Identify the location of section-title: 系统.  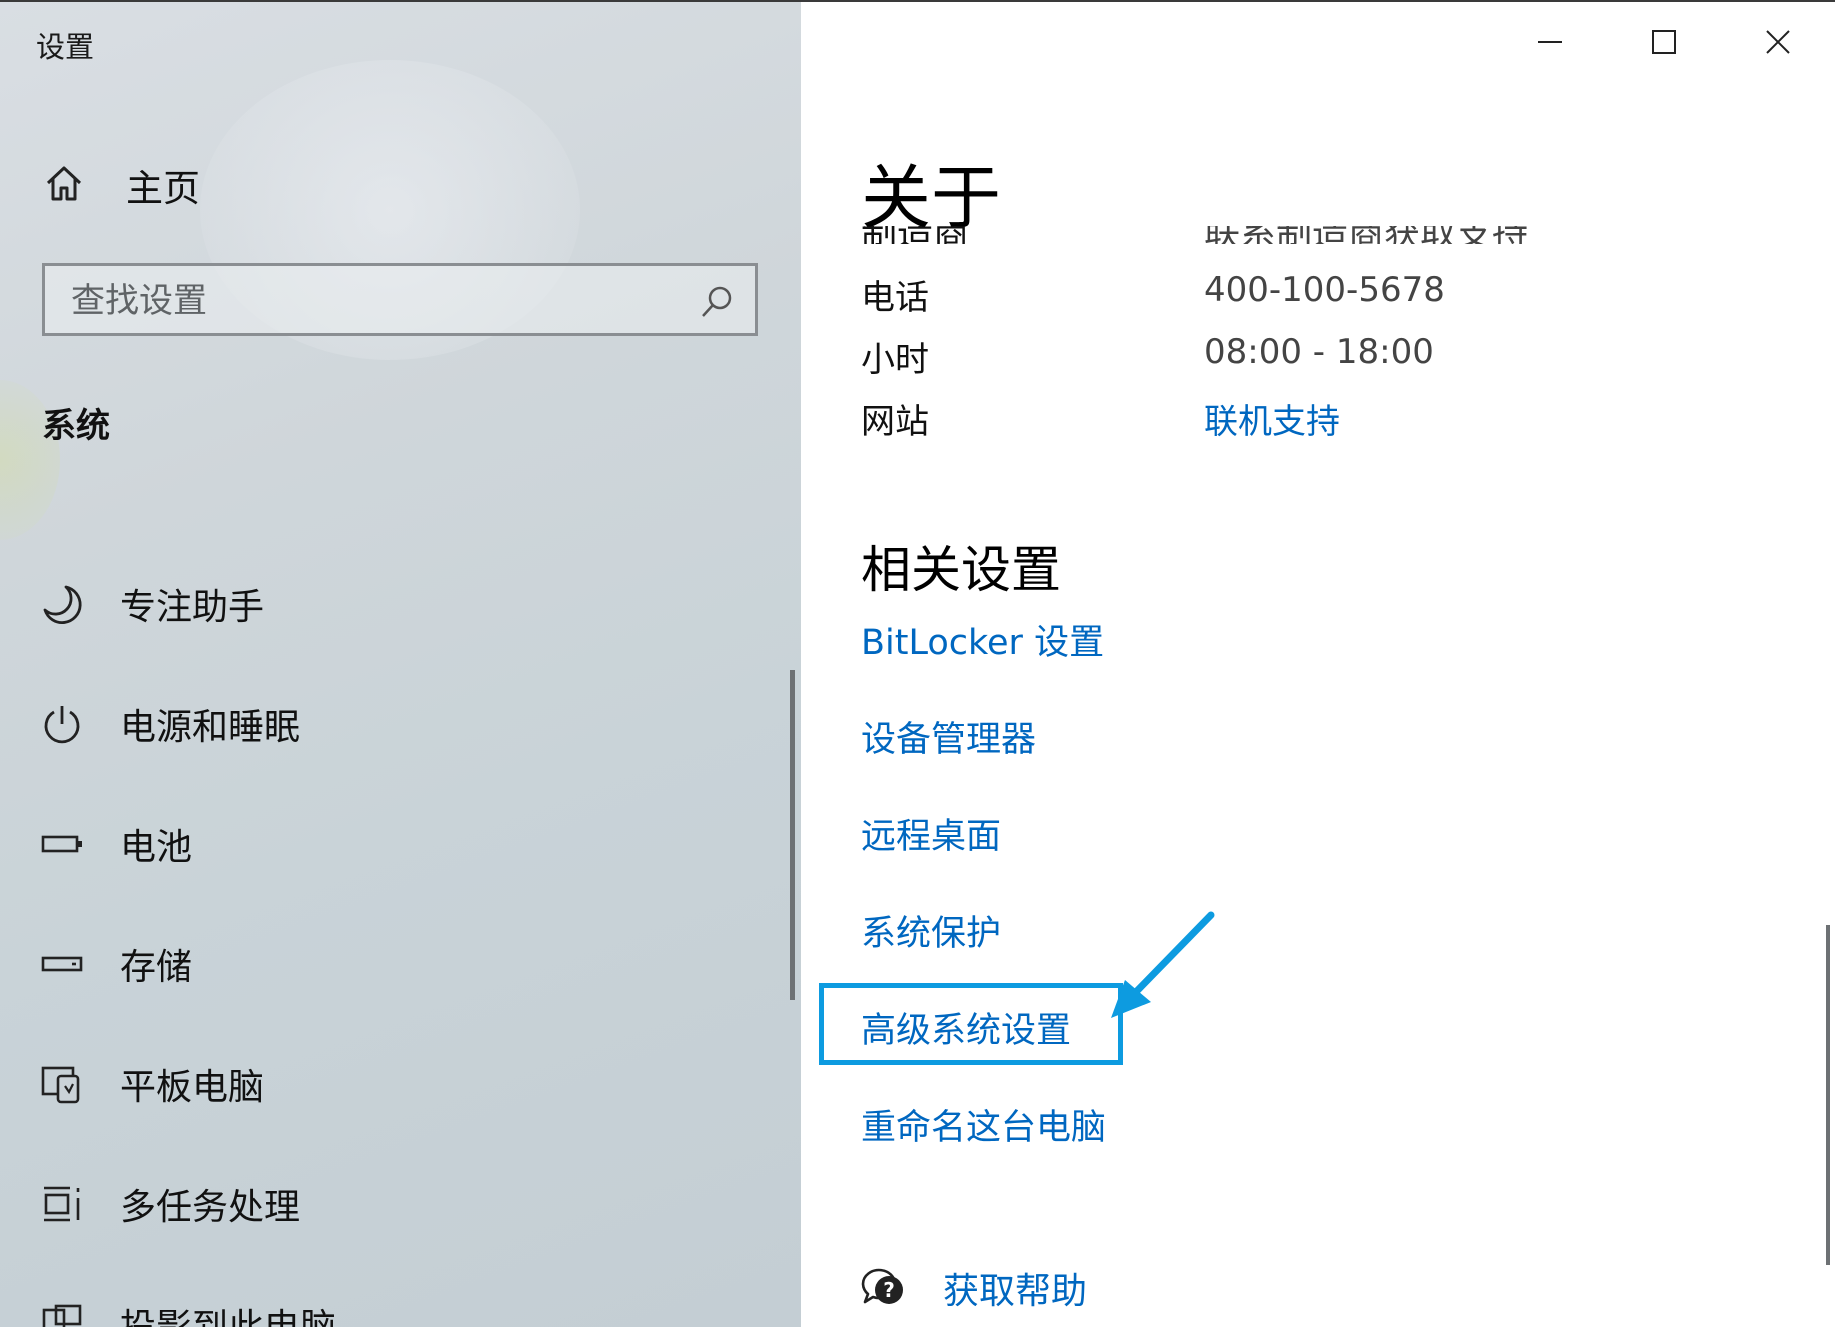
(76, 426).